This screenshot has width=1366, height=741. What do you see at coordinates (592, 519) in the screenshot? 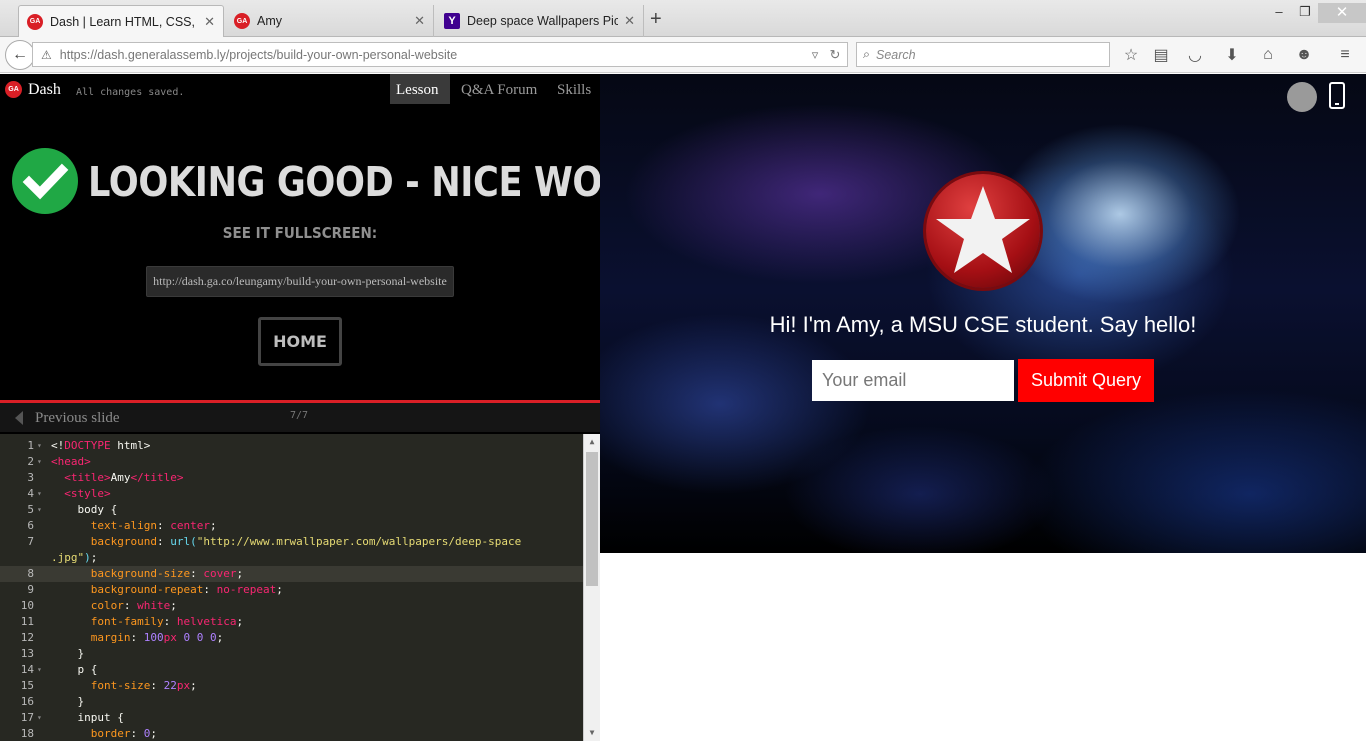
I see `scrollbar-thumb` at bounding box center [592, 519].